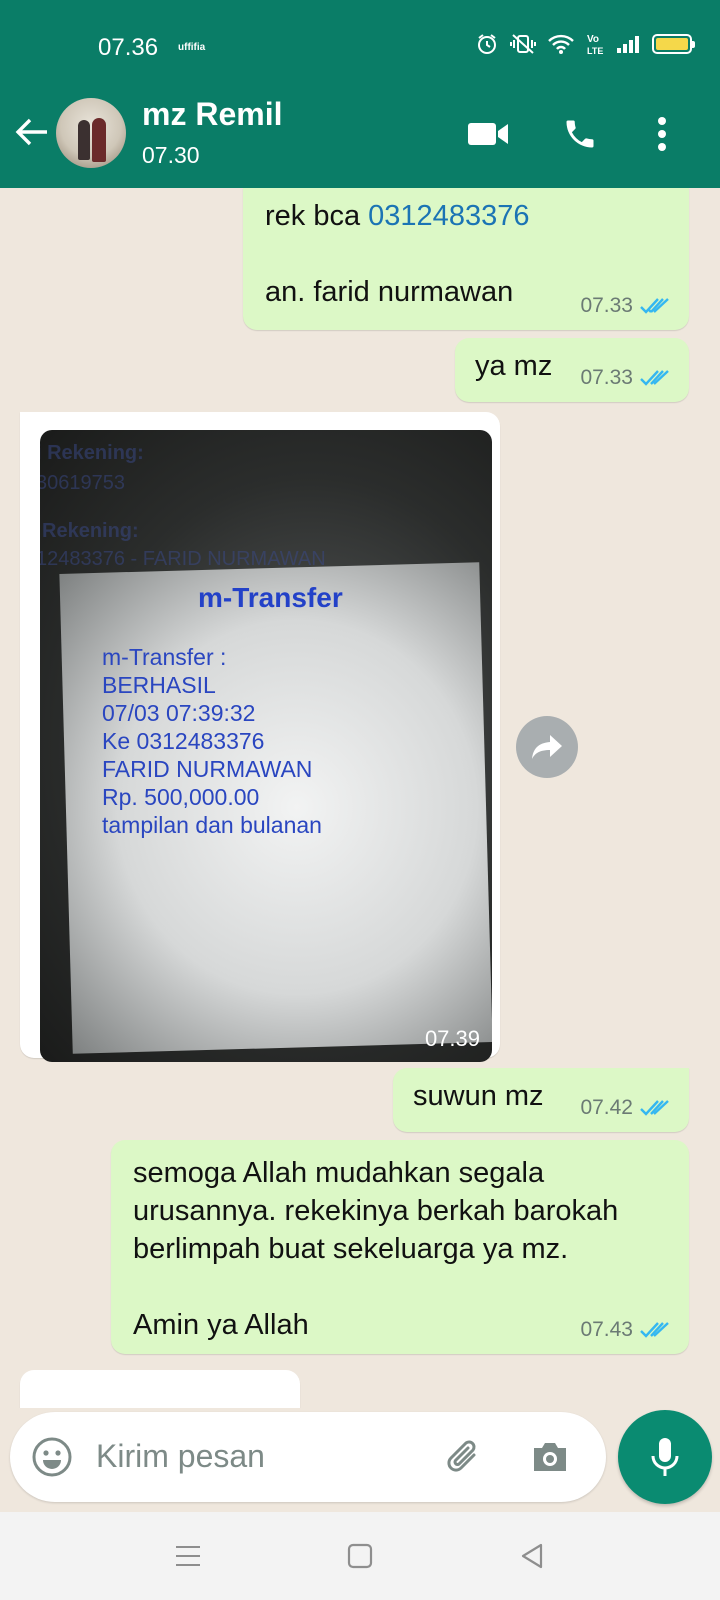 The height and width of the screenshot is (1600, 720). I want to click on back-icon, so click(532, 1556).